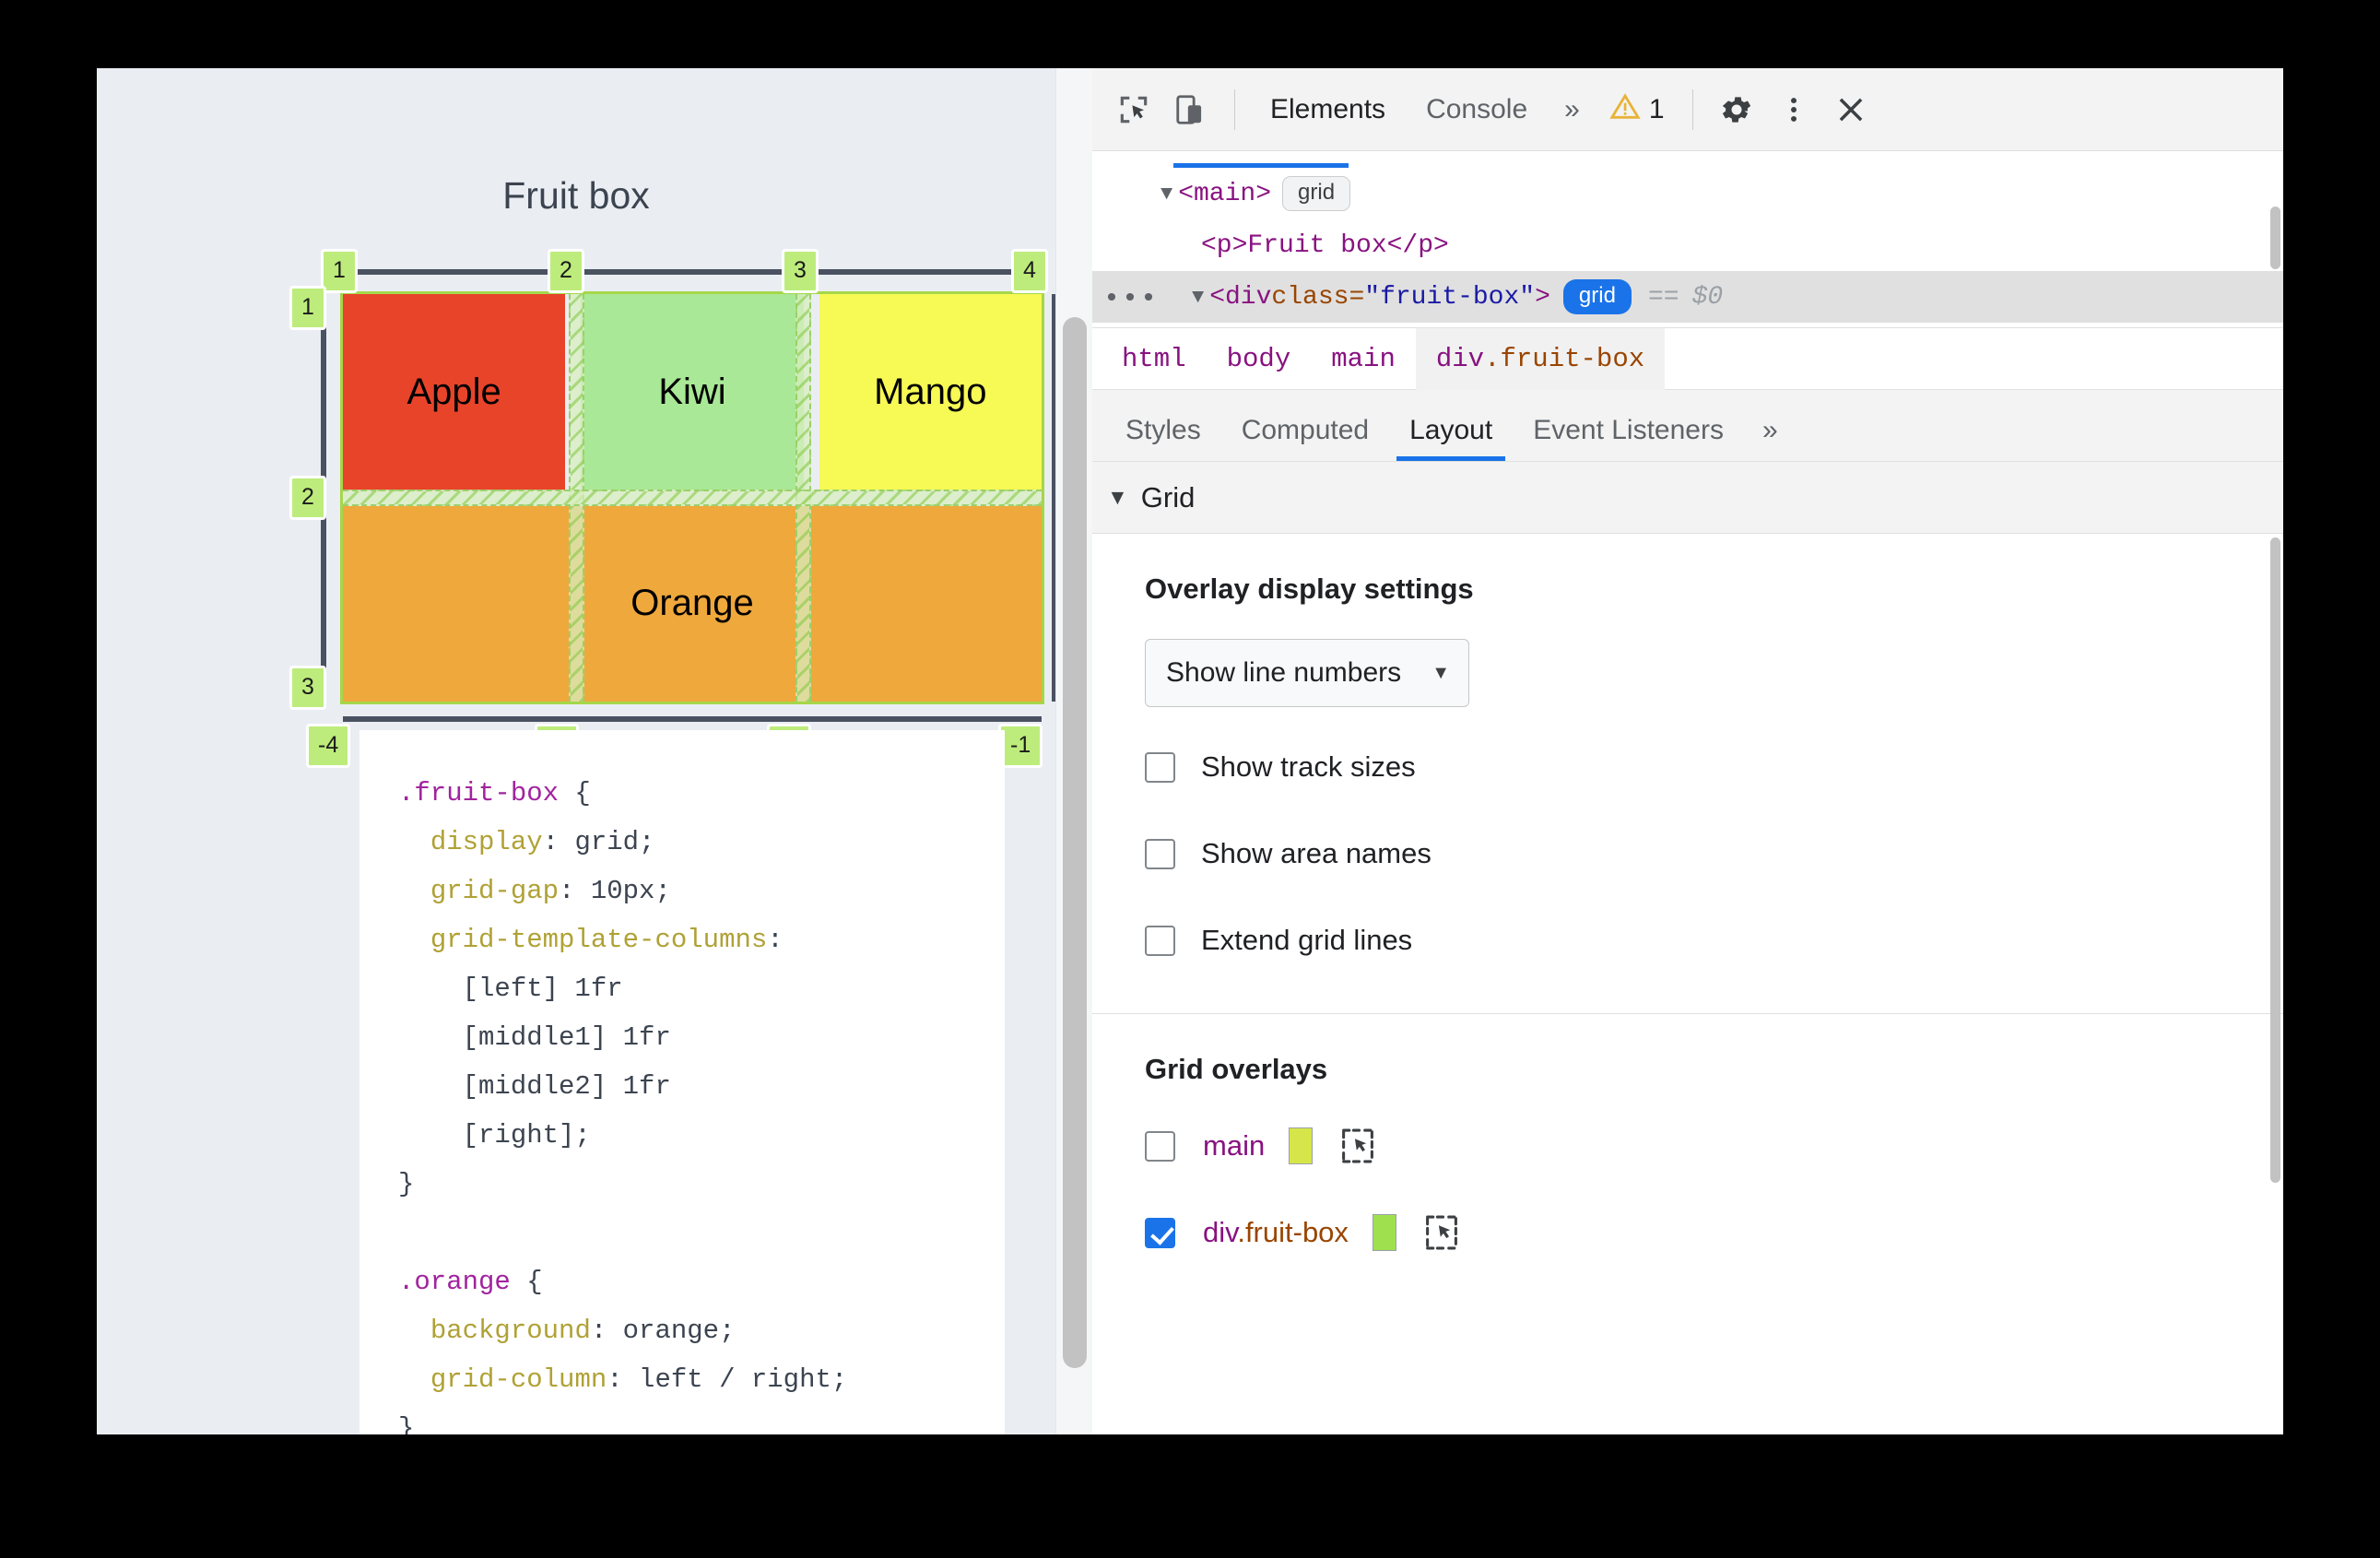 The width and height of the screenshot is (2380, 1558). What do you see at coordinates (1441, 1232) in the screenshot?
I see `select-node-fruit-box-icon` at bounding box center [1441, 1232].